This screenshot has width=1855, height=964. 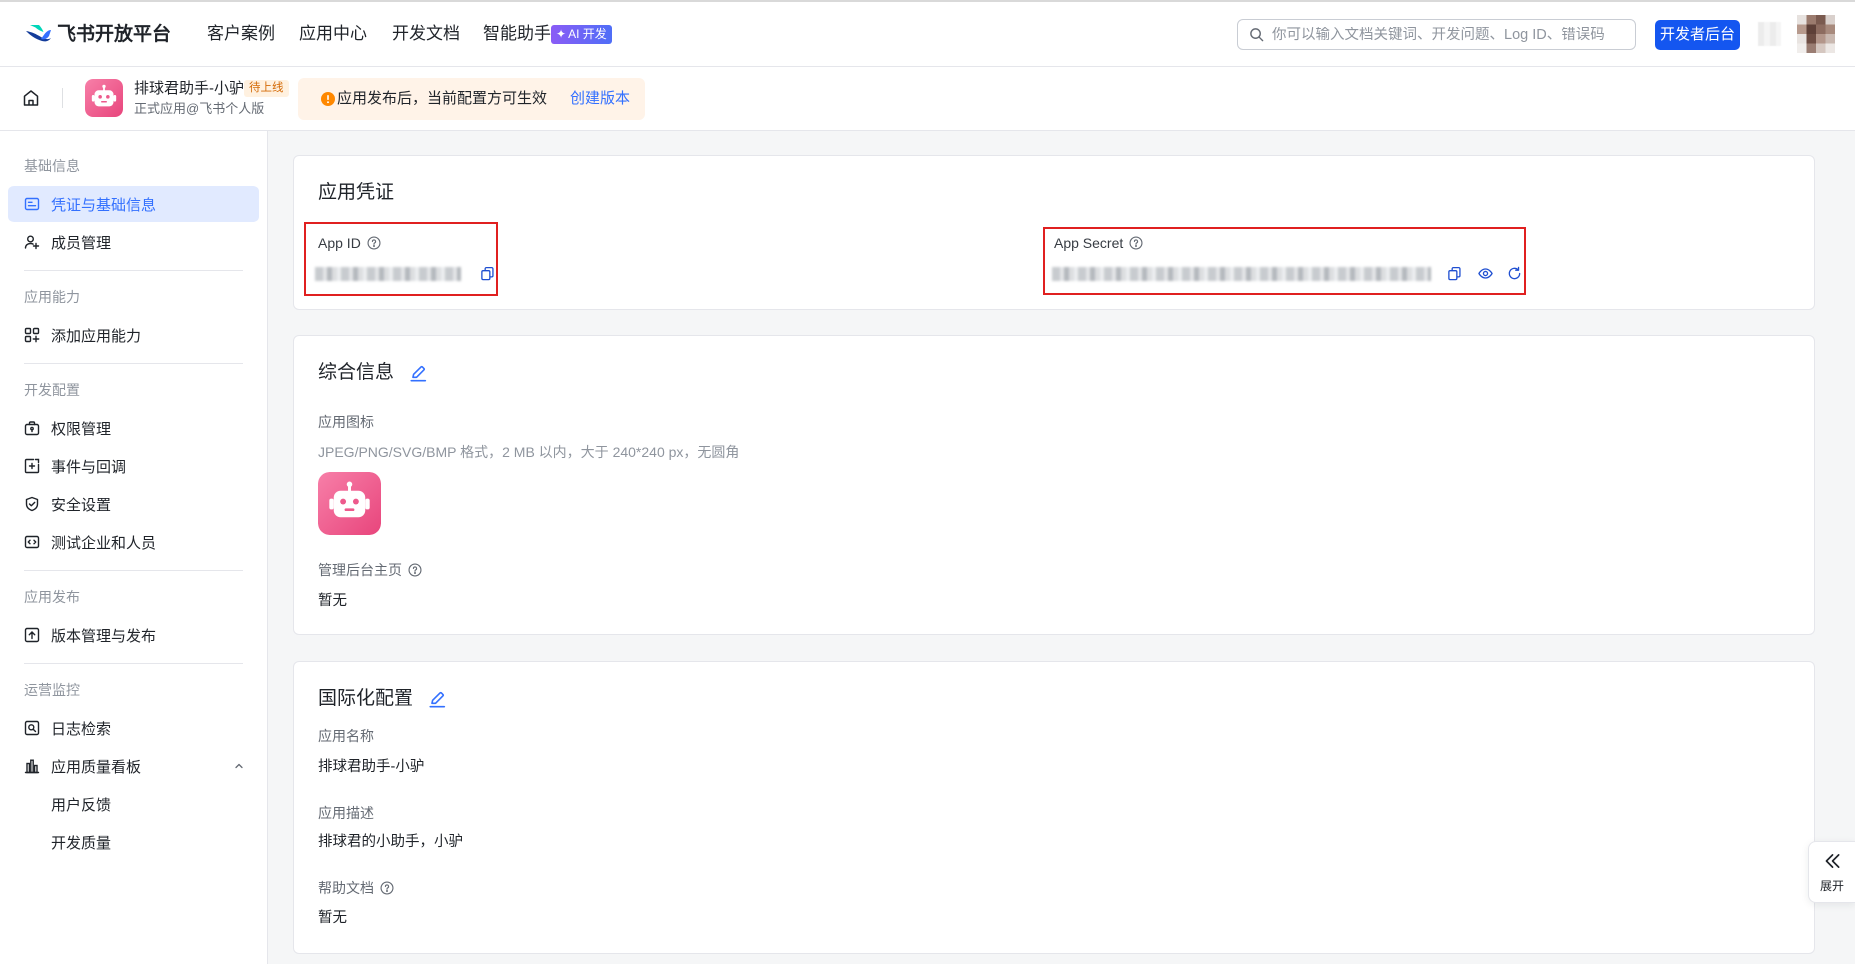 What do you see at coordinates (927, 34) in the screenshot?
I see `top-navigation-bar: 飞书开放平台 客户案例 应用中心 开发文档 智能助手 ✦ AI 开发 开发者后台` at bounding box center [927, 34].